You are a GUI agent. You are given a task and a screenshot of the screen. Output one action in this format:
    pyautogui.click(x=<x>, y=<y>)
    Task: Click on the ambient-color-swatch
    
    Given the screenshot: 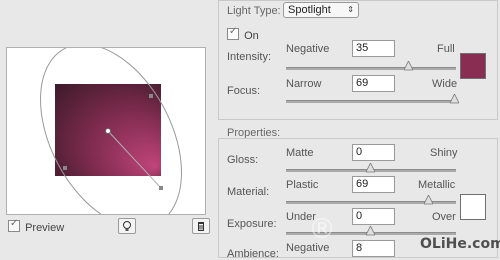 What is the action you would take?
    pyautogui.click(x=473, y=207)
    